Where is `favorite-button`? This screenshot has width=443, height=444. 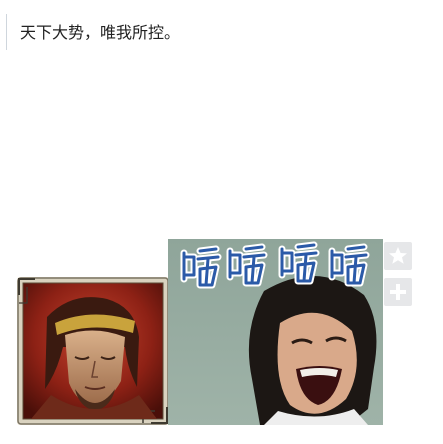 favorite-button is located at coordinates (398, 256).